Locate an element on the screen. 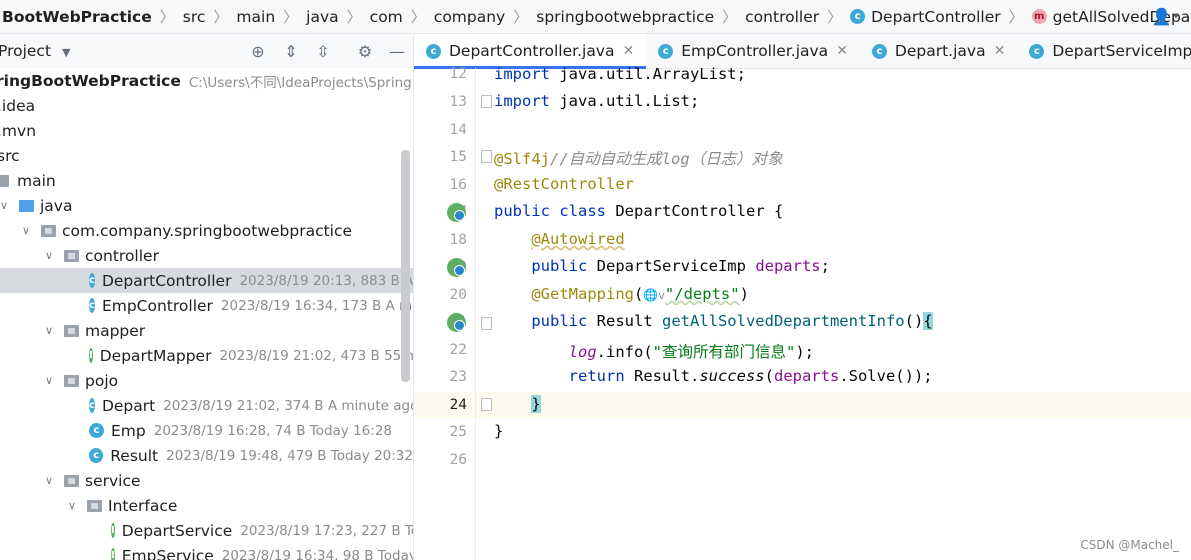  project-view-selector: Project ▼ is located at coordinates (35, 51).